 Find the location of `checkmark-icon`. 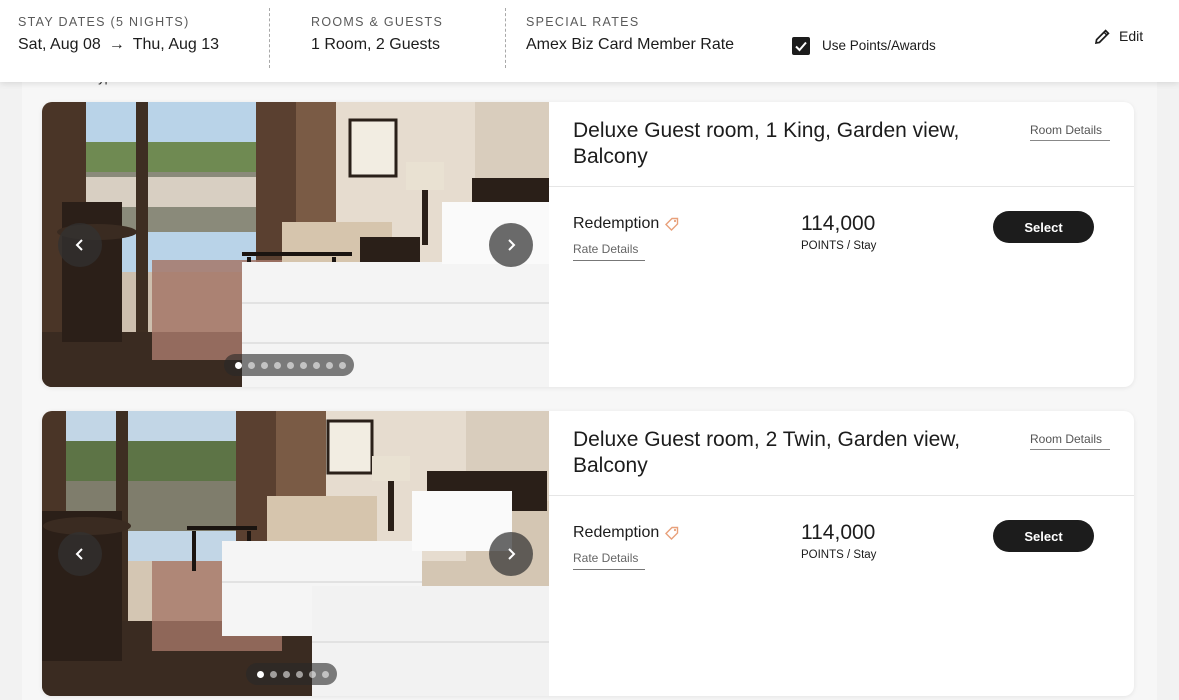

checkmark-icon is located at coordinates (801, 46).